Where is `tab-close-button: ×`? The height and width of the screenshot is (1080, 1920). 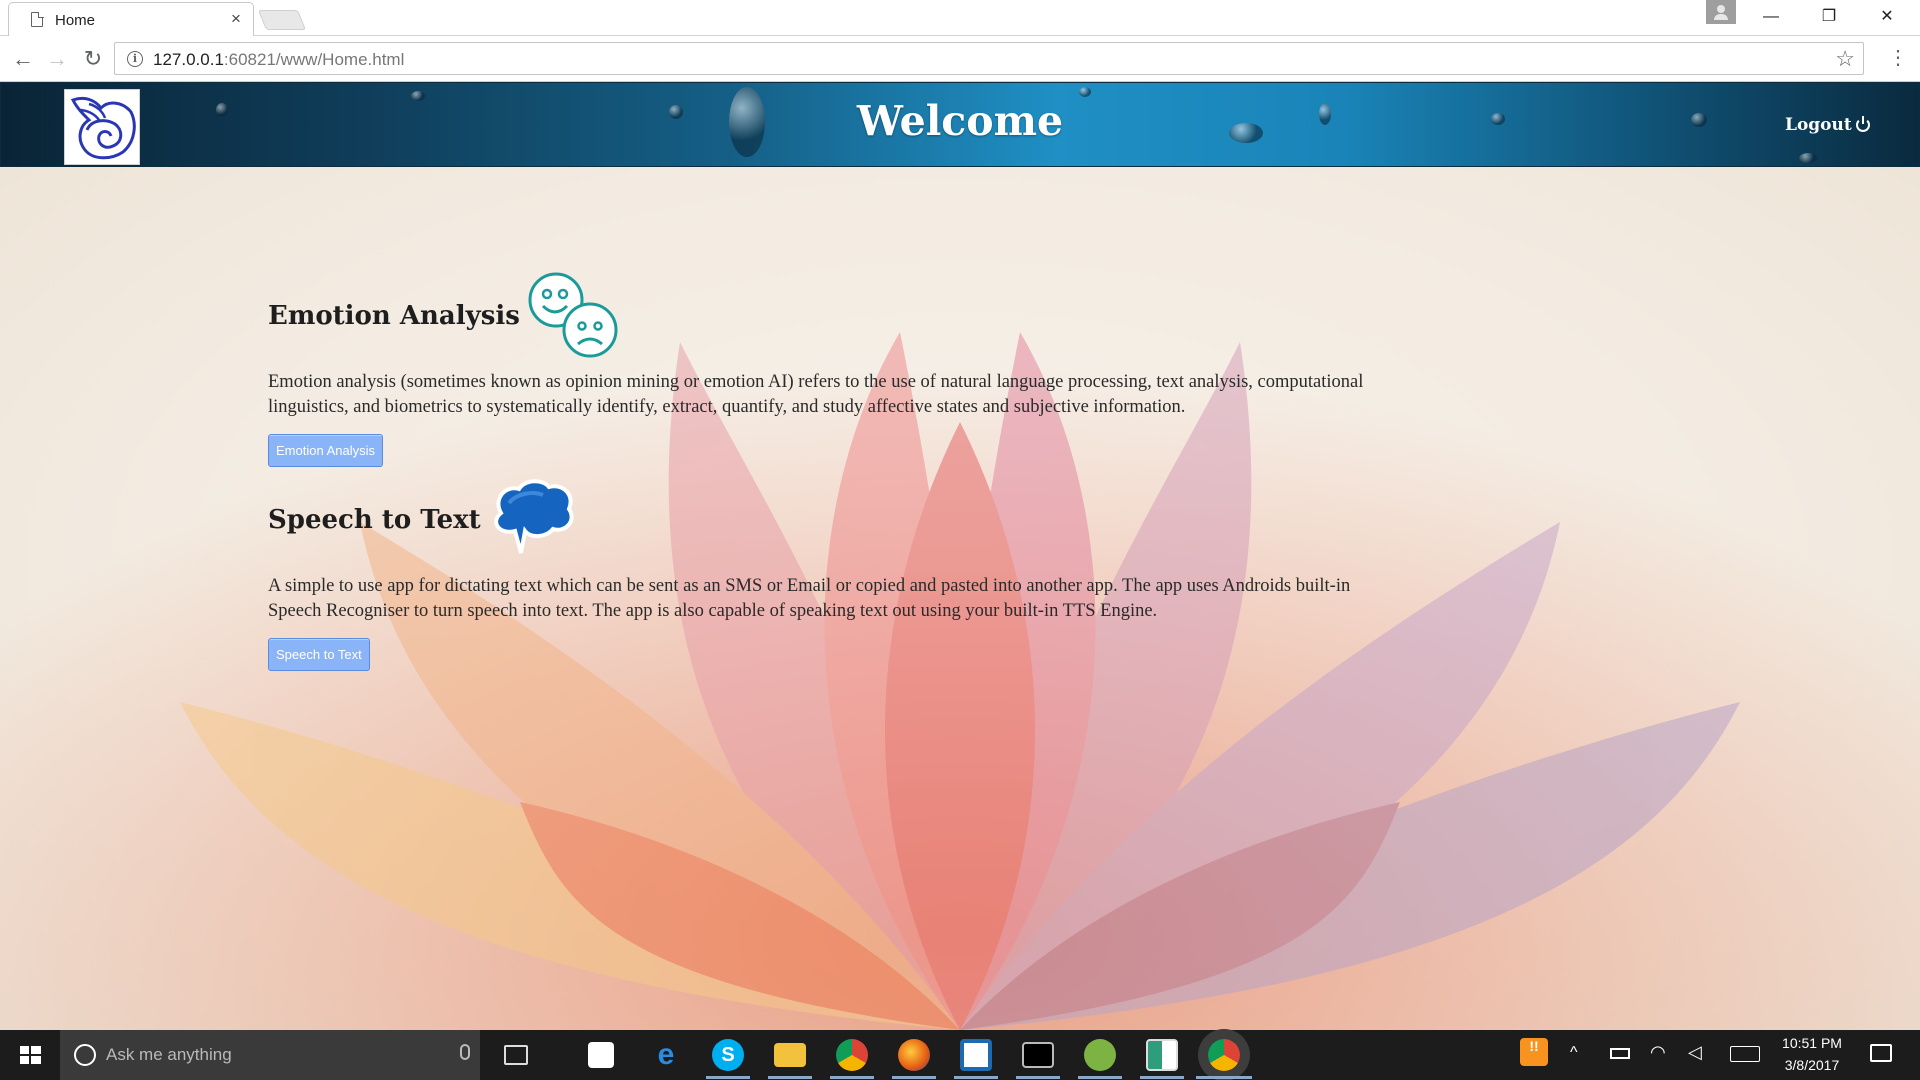
tab-close-button: × is located at coordinates (236, 19).